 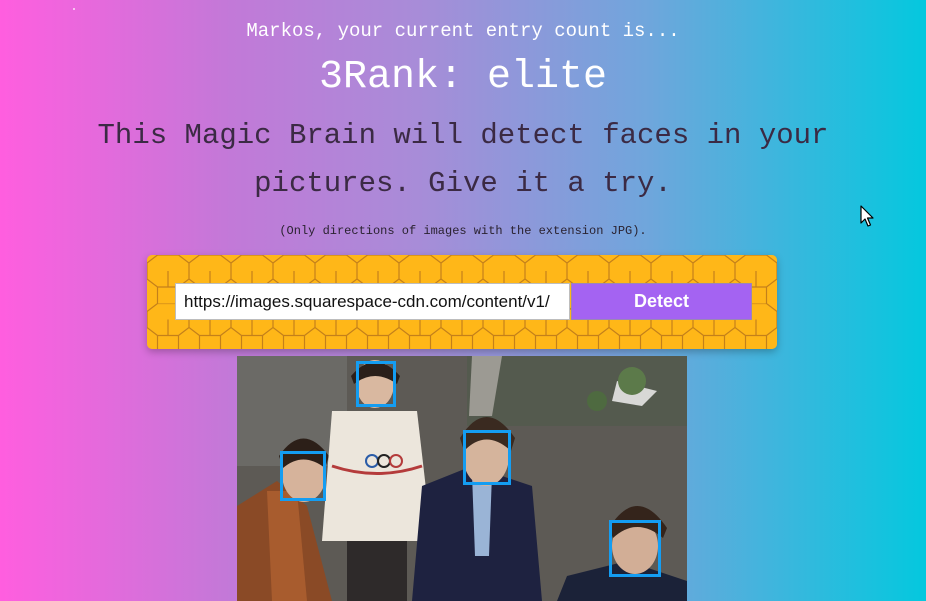 I want to click on url-form-panel: Detect, so click(x=462, y=302).